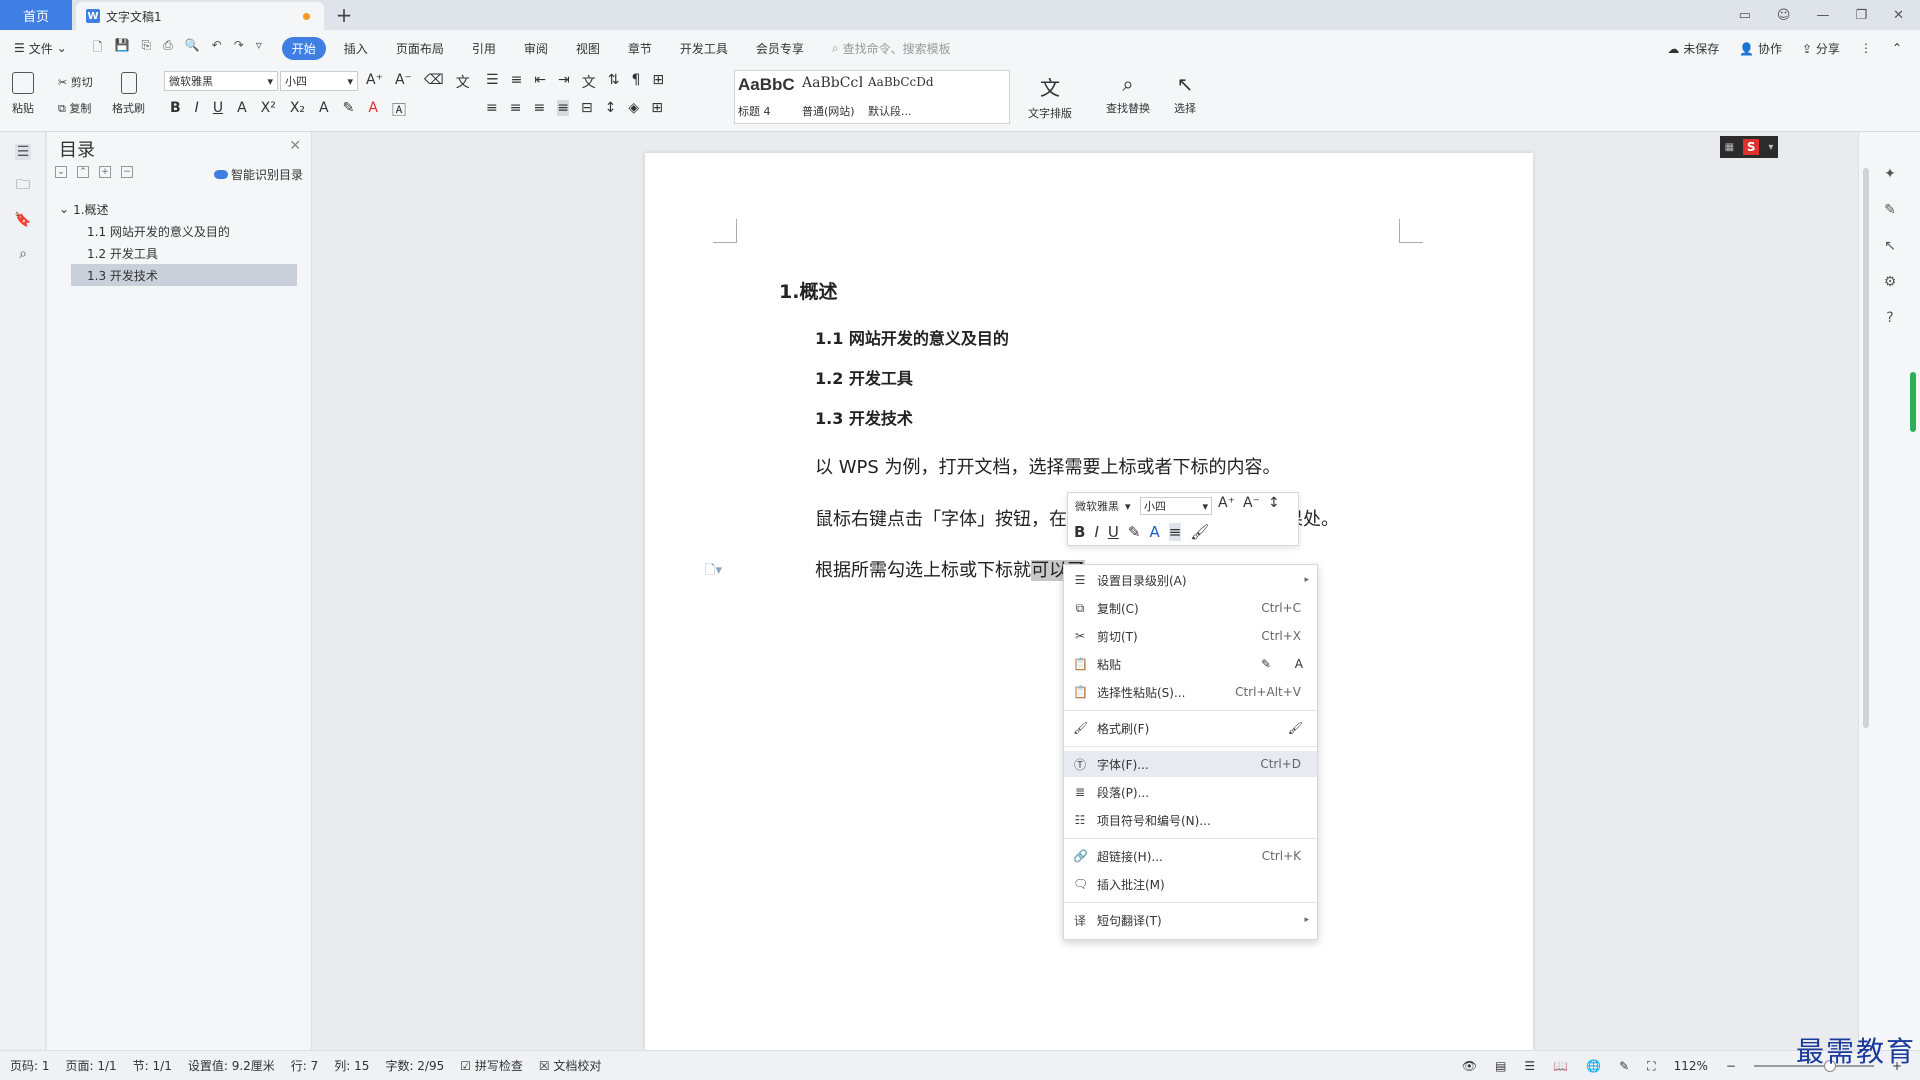  Describe the element at coordinates (36, 15) in the screenshot. I see `tab-home: 首页` at that location.